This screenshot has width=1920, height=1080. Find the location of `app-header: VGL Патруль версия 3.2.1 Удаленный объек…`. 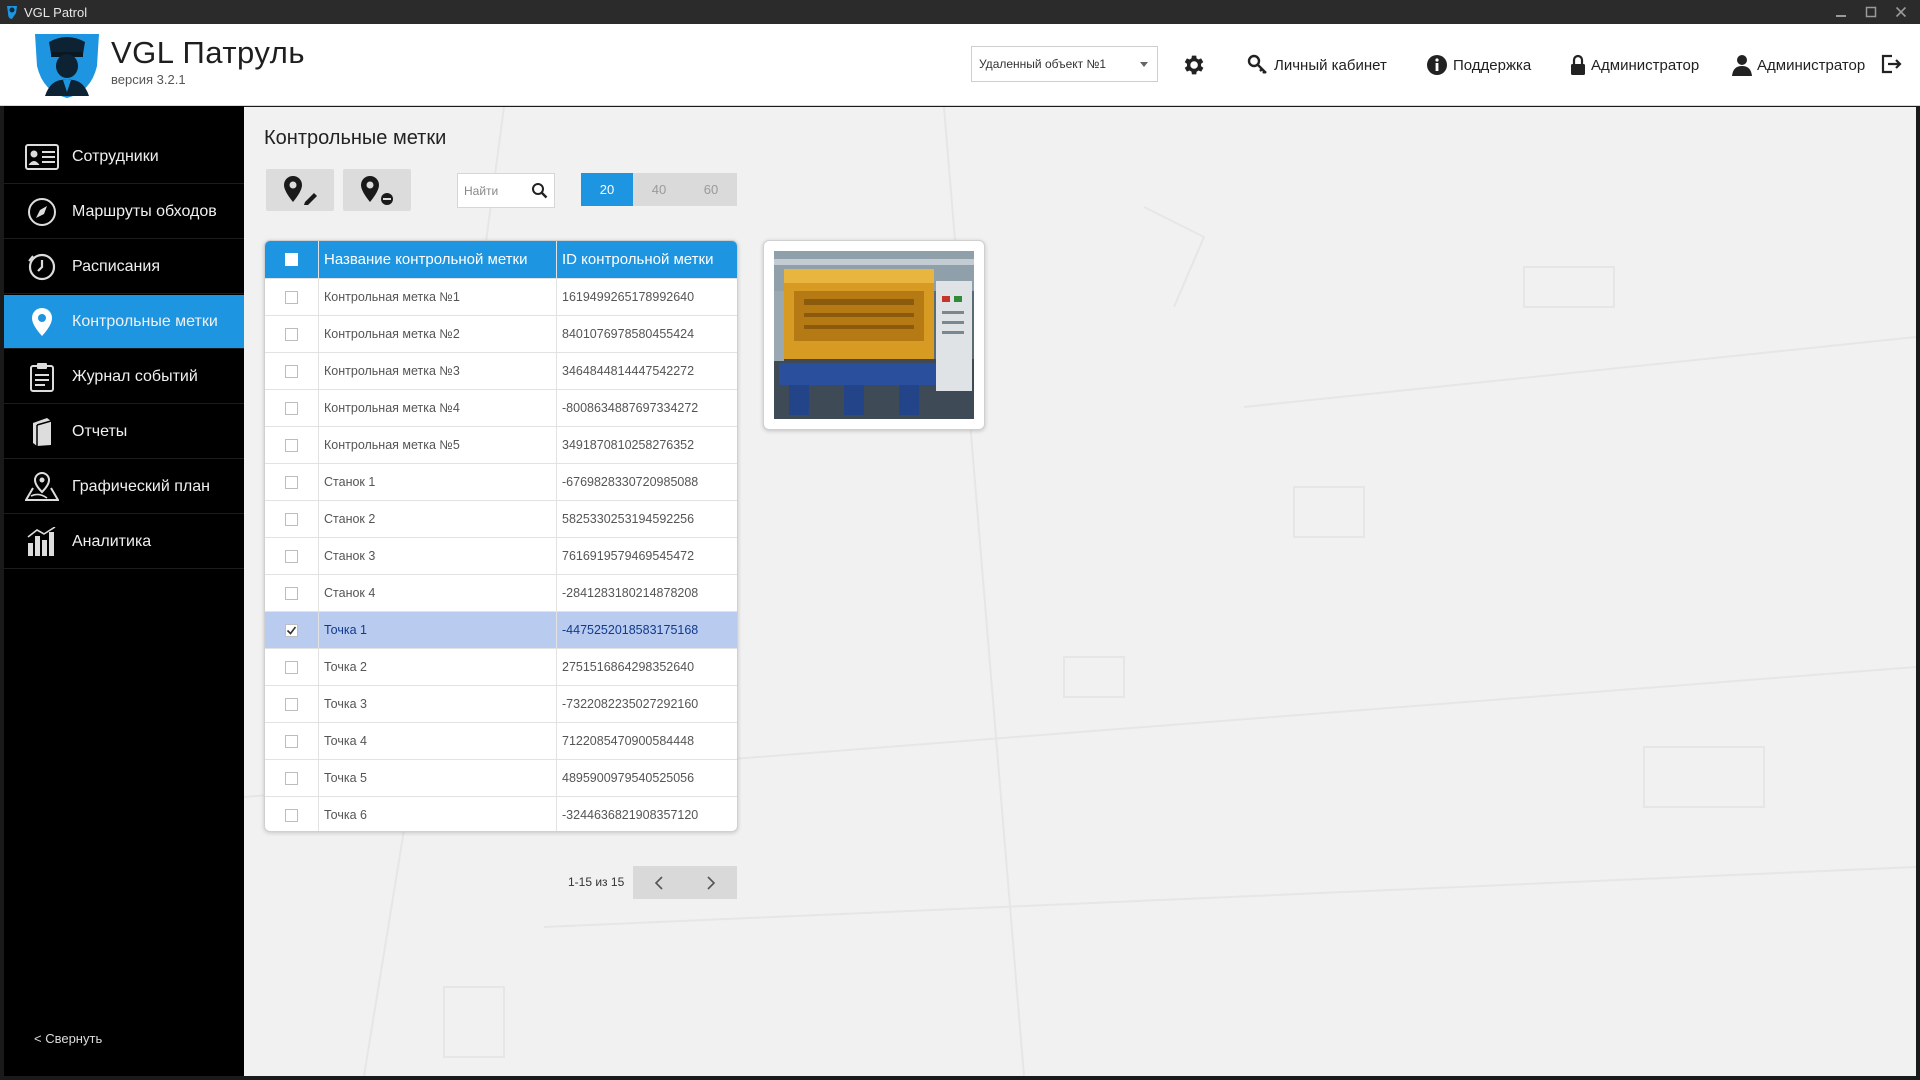

app-header: VGL Патруль версия 3.2.1 Удаленный объек… is located at coordinates (960, 65).